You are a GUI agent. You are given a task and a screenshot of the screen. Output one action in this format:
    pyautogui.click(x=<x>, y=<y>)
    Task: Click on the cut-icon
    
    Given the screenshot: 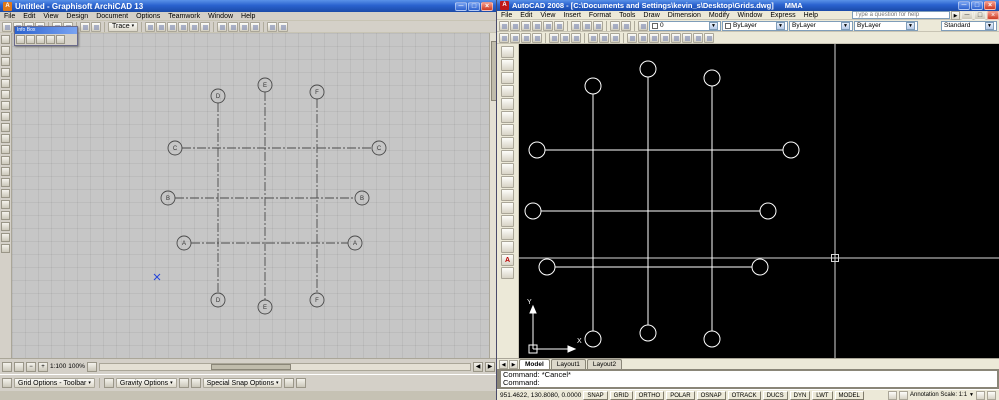 What is the action you would take?
    pyautogui.click(x=576, y=25)
    